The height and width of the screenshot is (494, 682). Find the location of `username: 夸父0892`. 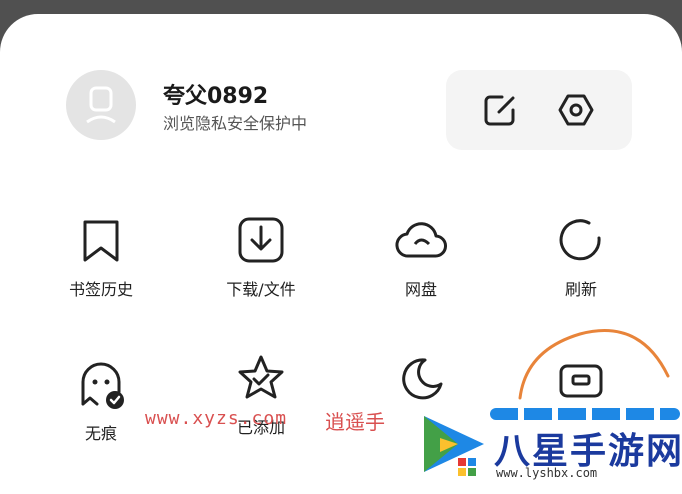

username: 夸父0892 is located at coordinates (215, 94).